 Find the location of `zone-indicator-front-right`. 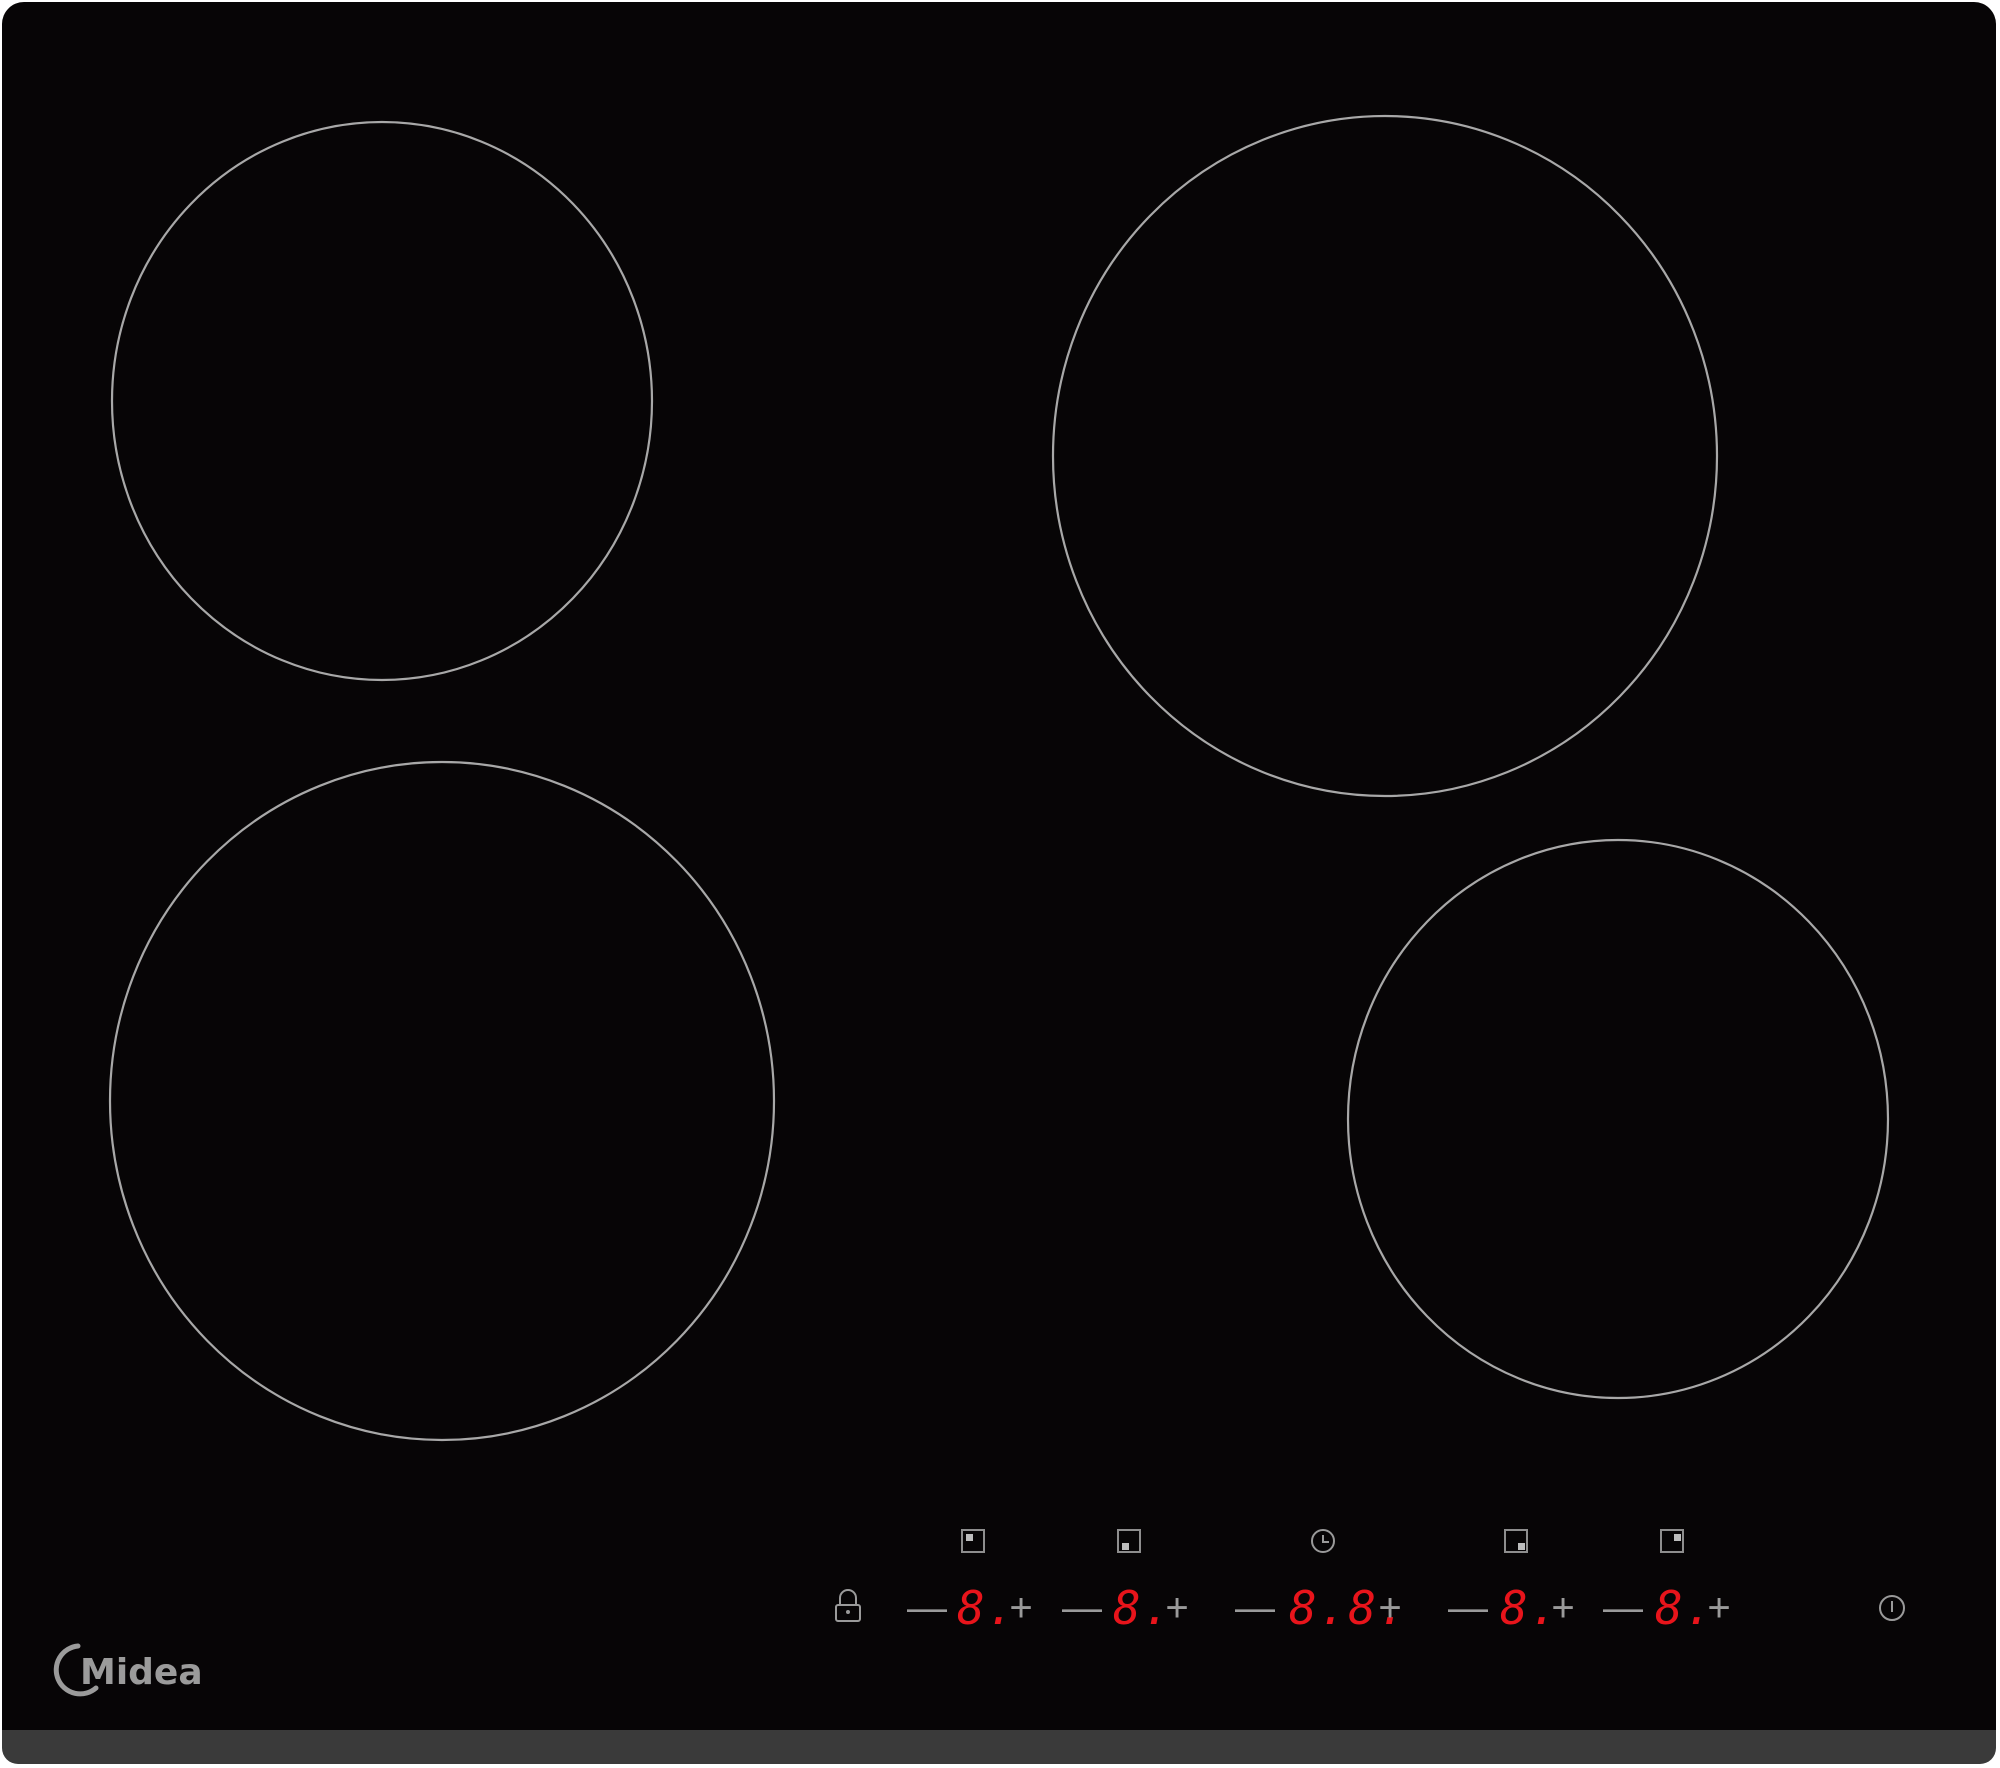

zone-indicator-front-right is located at coordinates (1516, 1541).